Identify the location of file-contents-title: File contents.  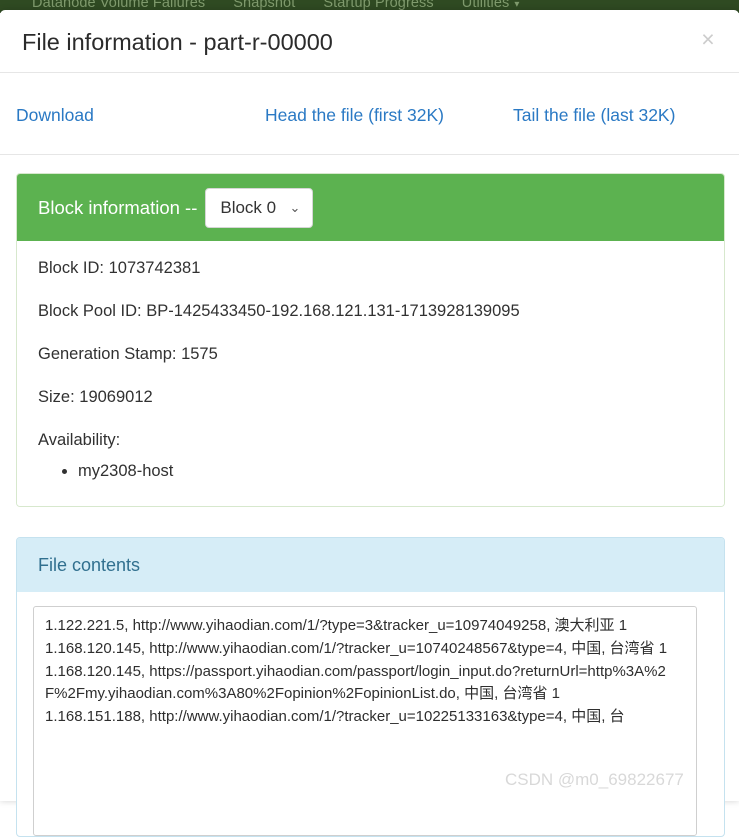
(89, 564).